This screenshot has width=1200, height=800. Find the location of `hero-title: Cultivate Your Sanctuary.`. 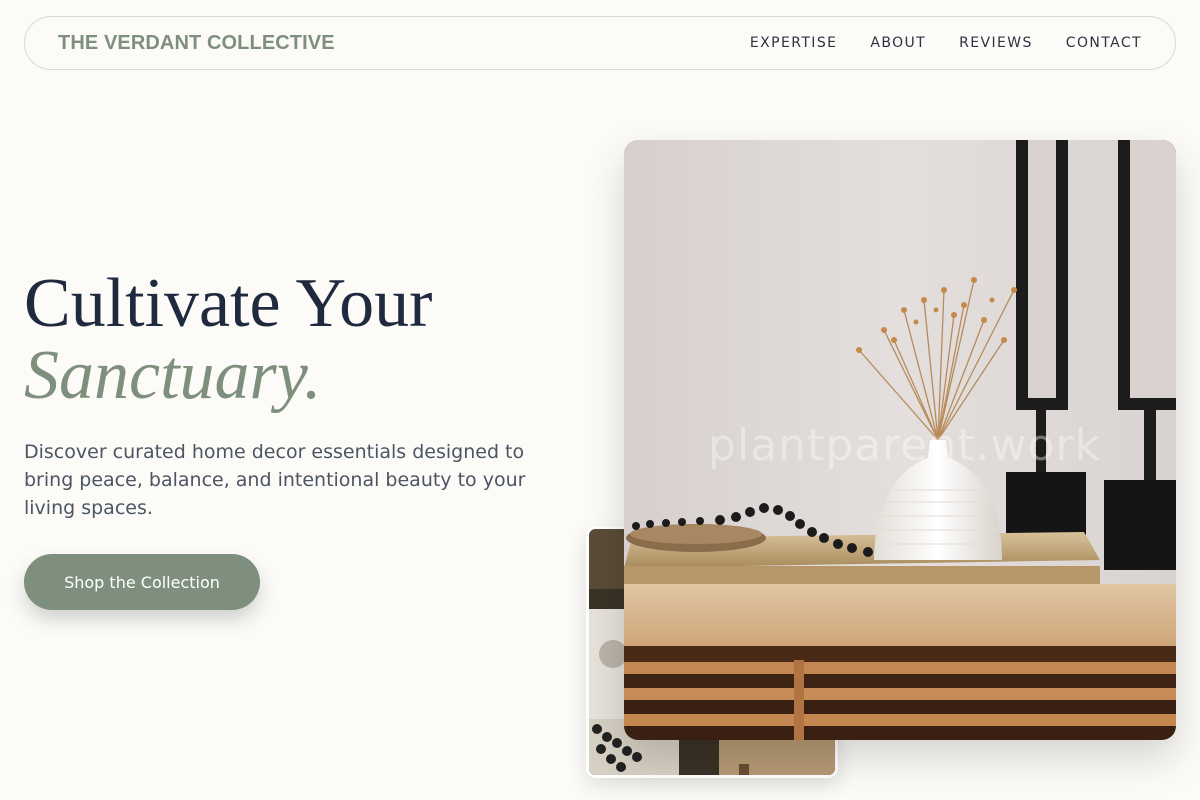

hero-title: Cultivate Your Sanctuary. is located at coordinates (228, 340).